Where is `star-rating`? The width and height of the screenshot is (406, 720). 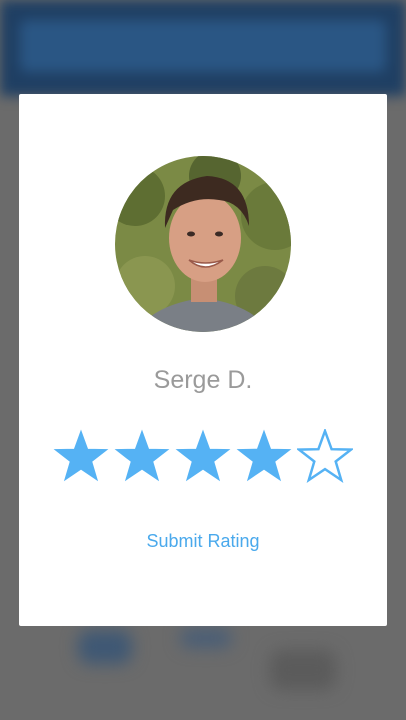 star-rating is located at coordinates (203, 457).